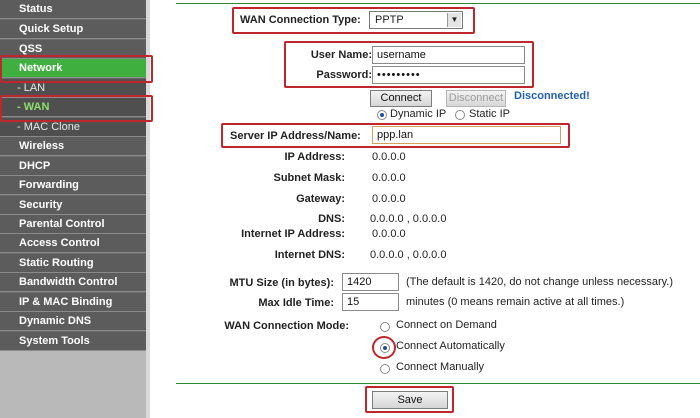  Describe the element at coordinates (460, 115) in the screenshot. I see `static-ip-radio` at that location.